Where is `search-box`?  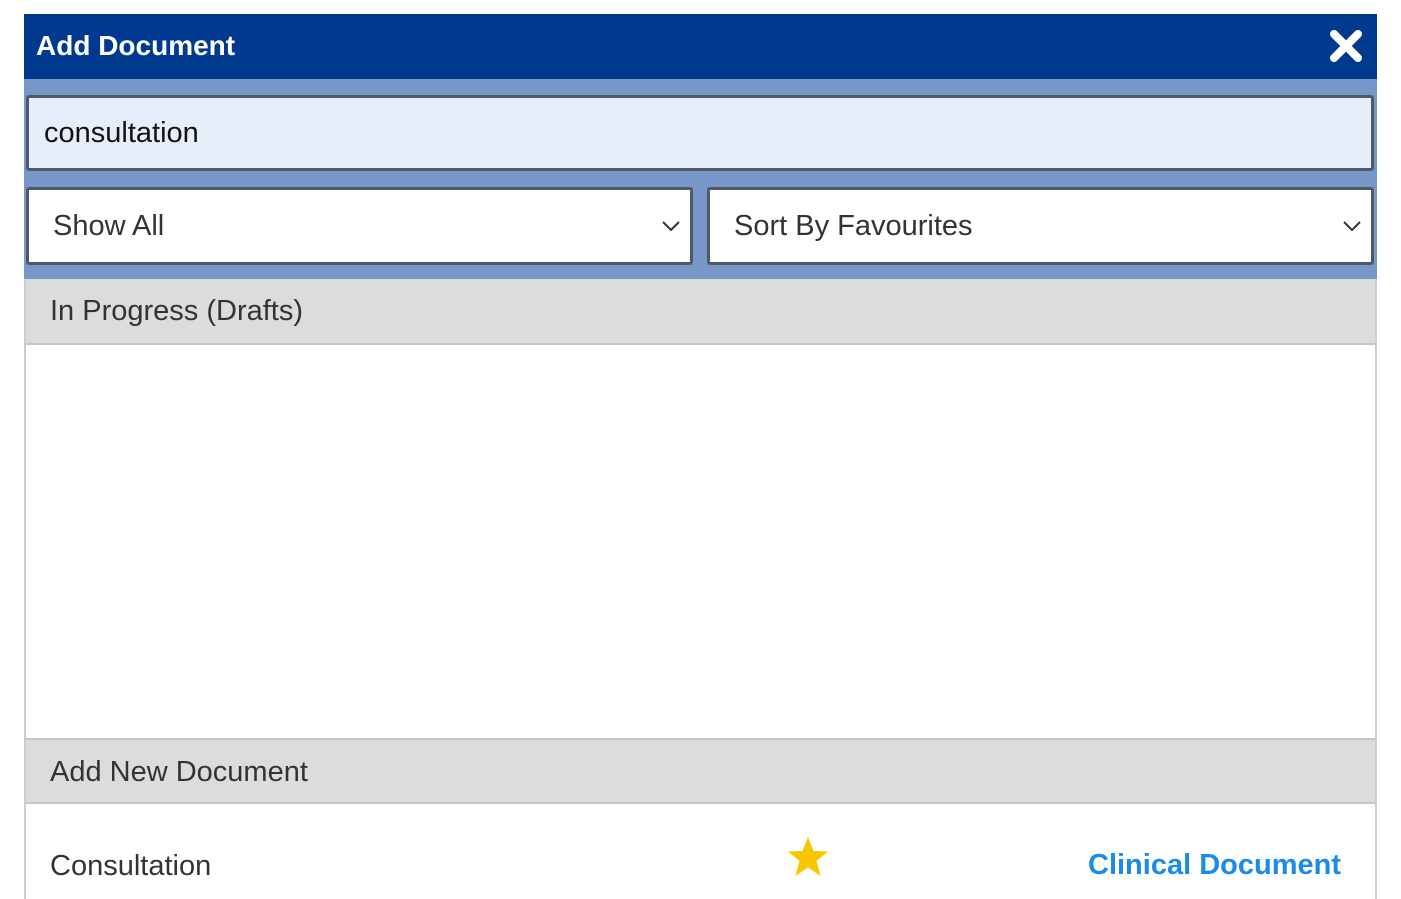
search-box is located at coordinates (700, 133).